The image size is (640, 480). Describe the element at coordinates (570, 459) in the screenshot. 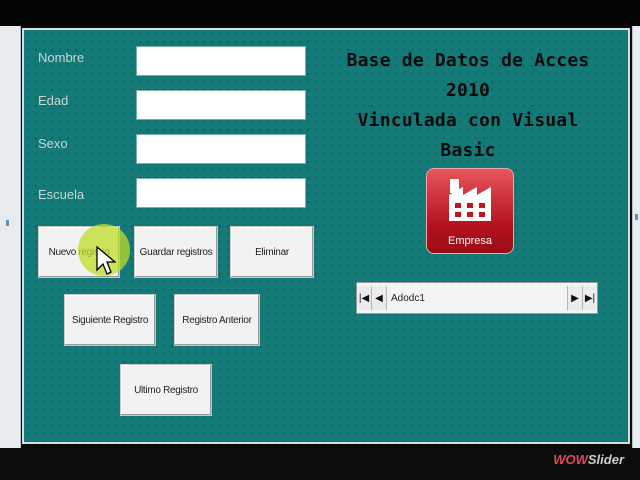

I see `watermark-brand: WOW` at that location.